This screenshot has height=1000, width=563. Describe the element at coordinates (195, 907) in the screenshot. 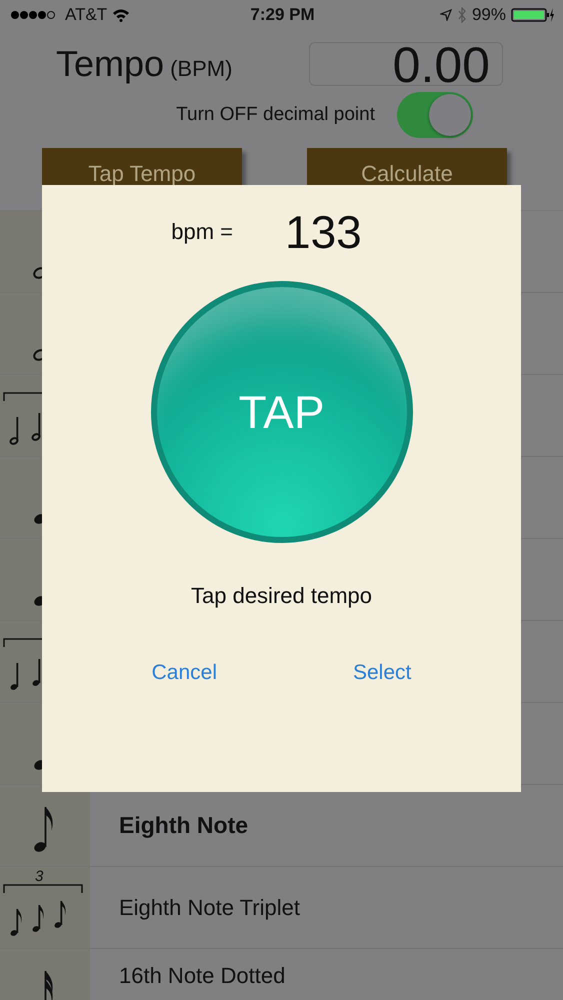

I see `note-row-label: Eighth Note Triplet` at that location.